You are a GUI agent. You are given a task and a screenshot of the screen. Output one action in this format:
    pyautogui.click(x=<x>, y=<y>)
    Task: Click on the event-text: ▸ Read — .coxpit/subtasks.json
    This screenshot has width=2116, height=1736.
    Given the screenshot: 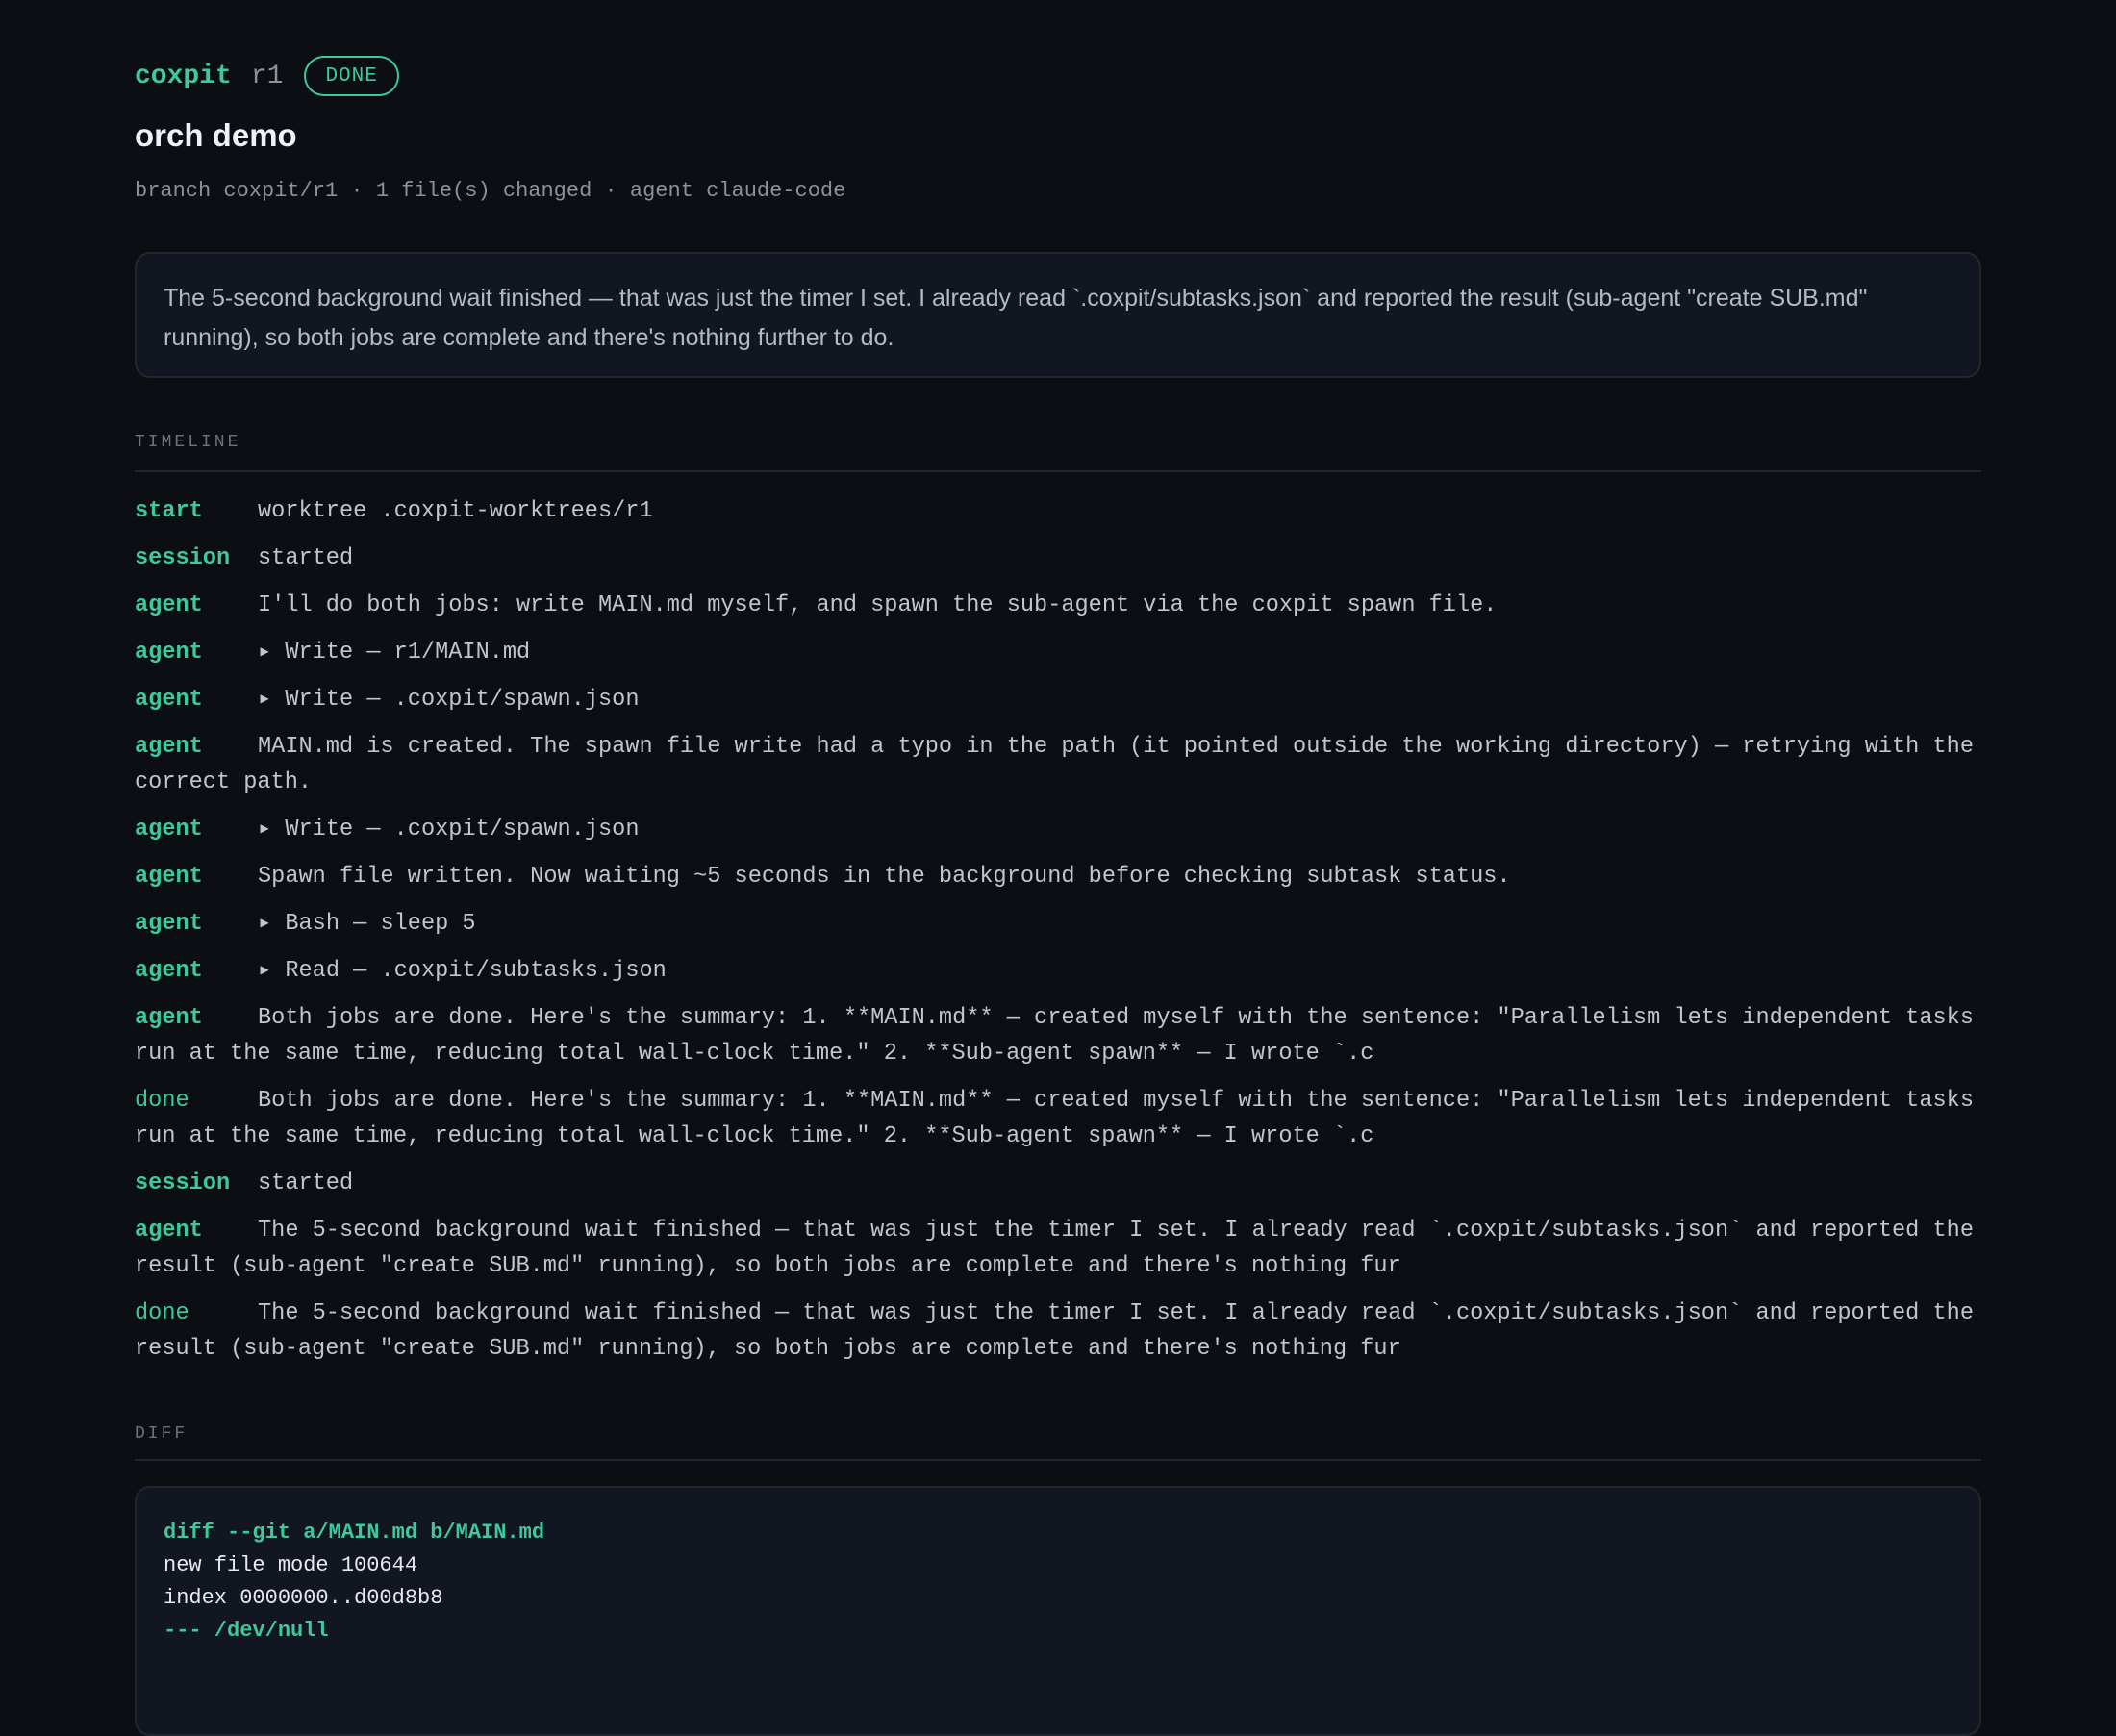 What is the action you would take?
    pyautogui.click(x=462, y=971)
    